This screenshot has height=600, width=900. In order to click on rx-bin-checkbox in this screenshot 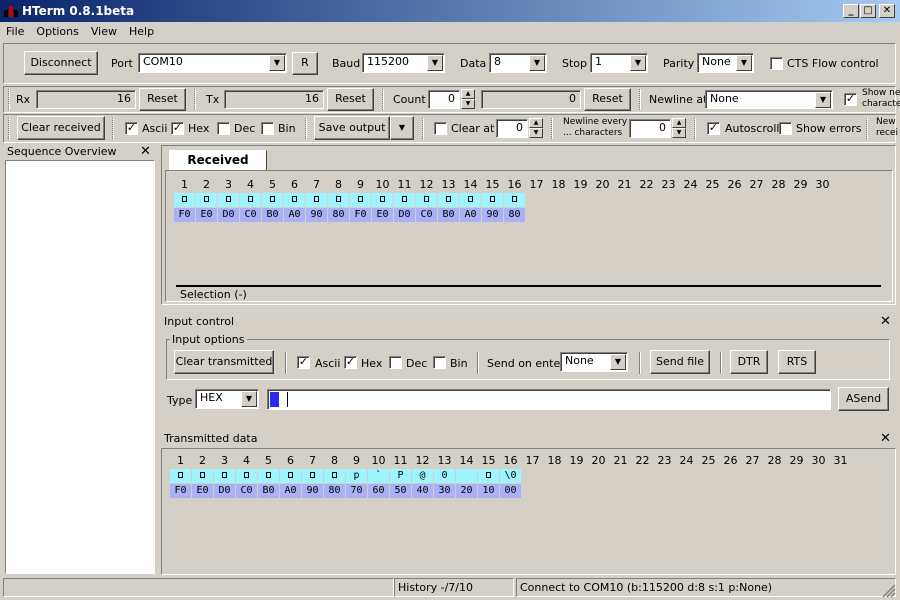, I will do `click(267, 128)`.